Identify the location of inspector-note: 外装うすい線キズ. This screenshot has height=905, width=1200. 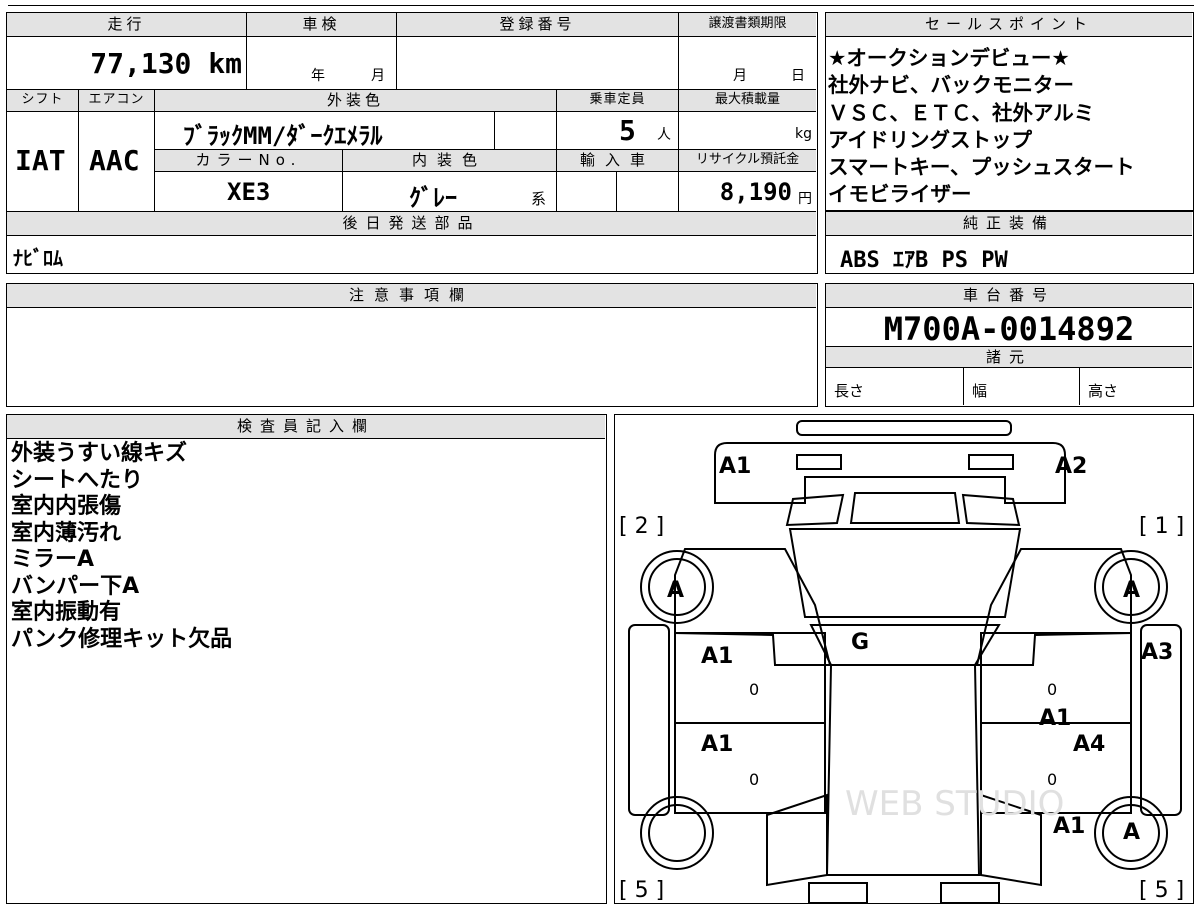
(99, 453).